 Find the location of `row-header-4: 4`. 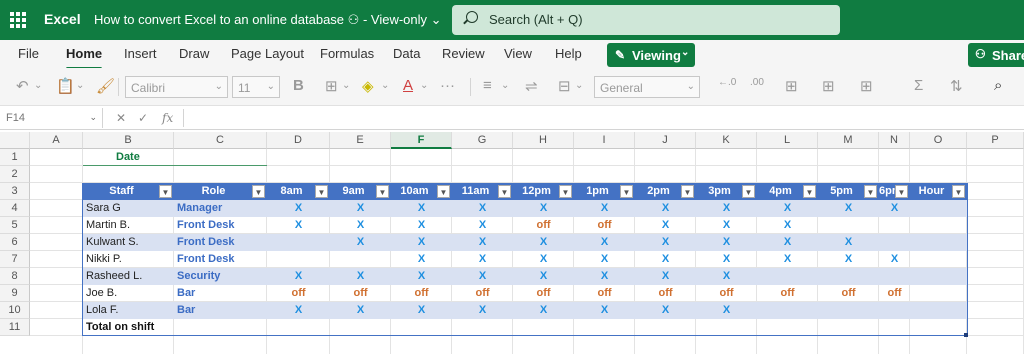

row-header-4: 4 is located at coordinates (15, 208).